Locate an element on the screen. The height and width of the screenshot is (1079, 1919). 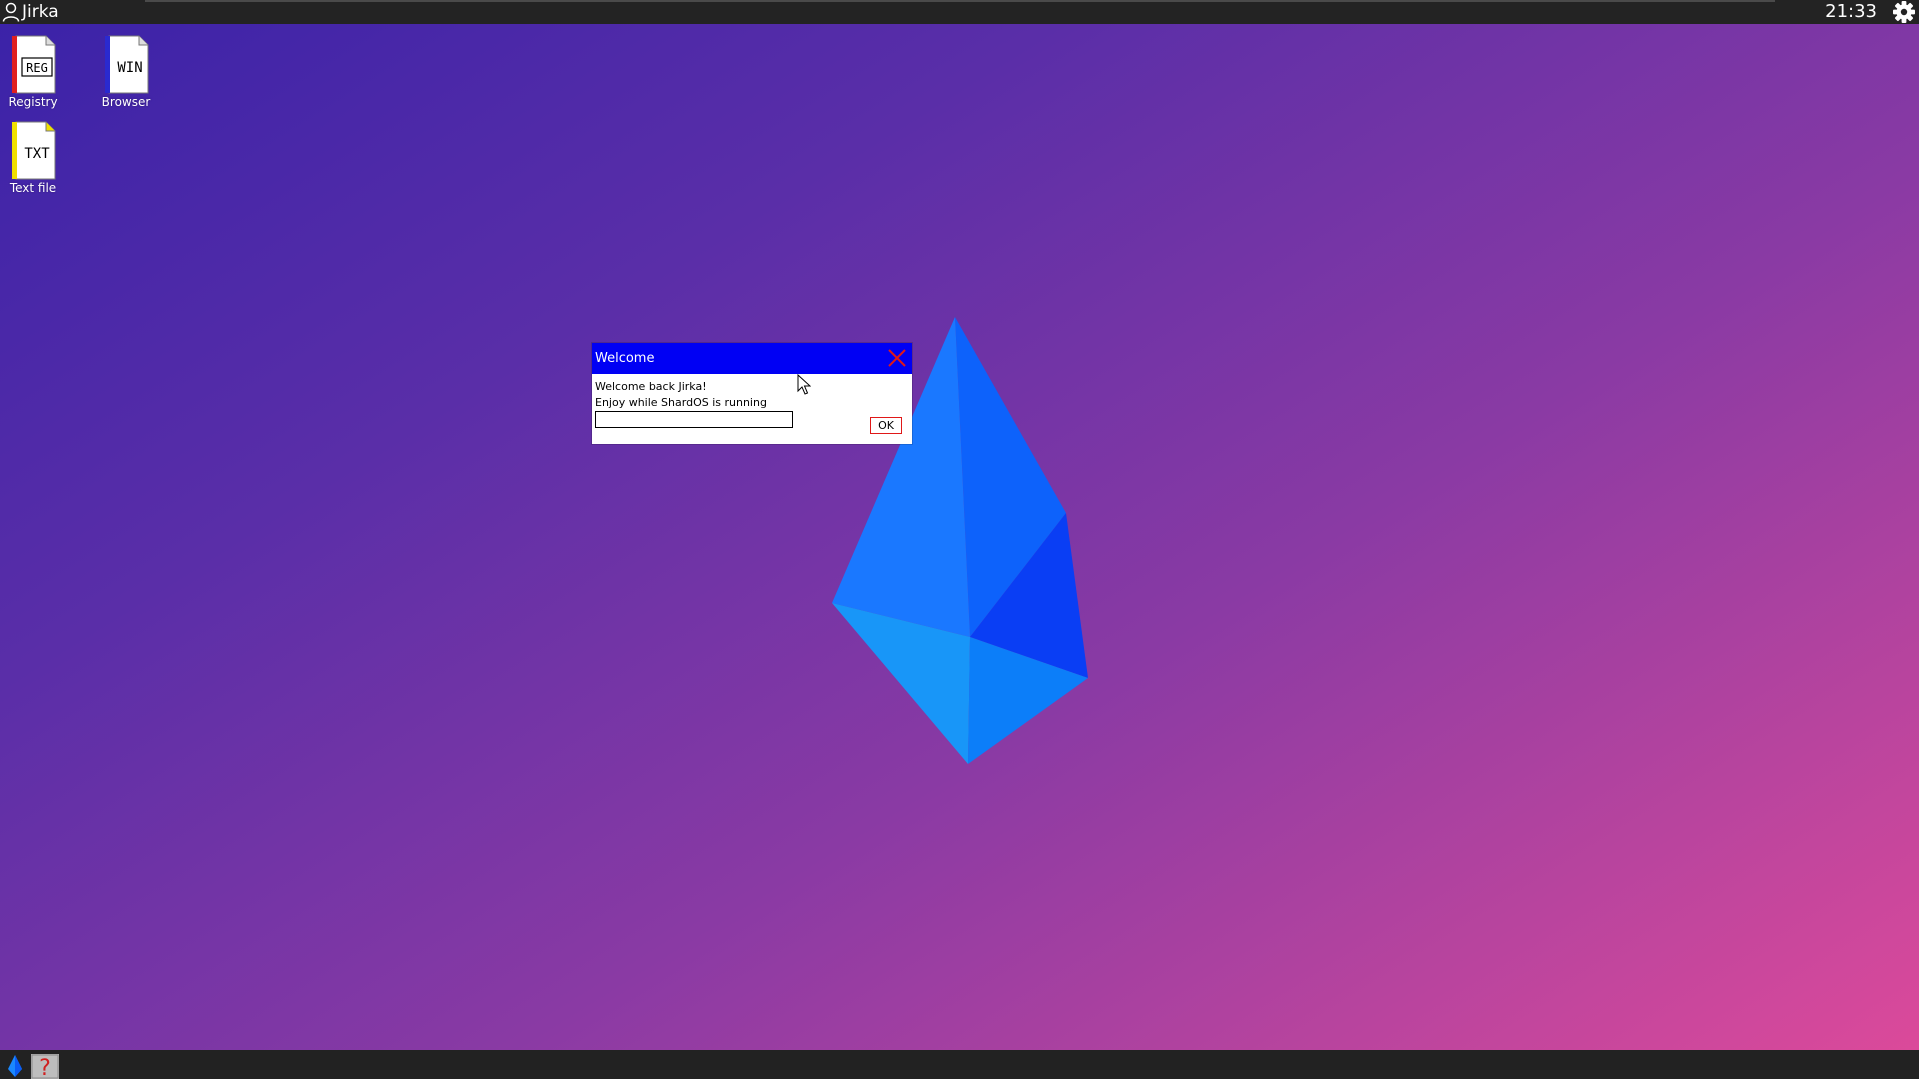
dialog-titlebar: Welcome is located at coordinates (752, 358).